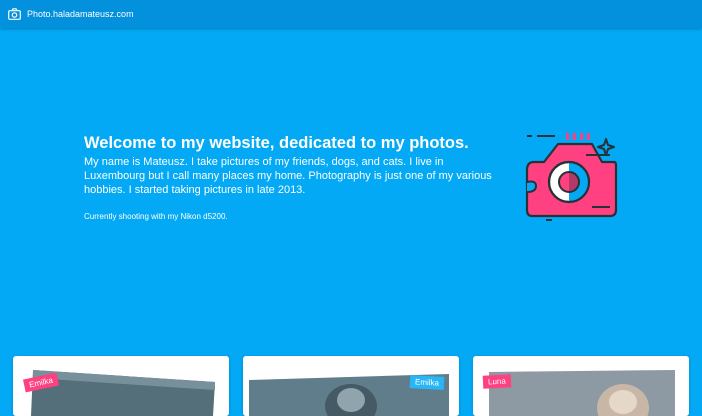 This screenshot has height=416, width=702. I want to click on gallery-card-3: Luna, so click(581, 386).